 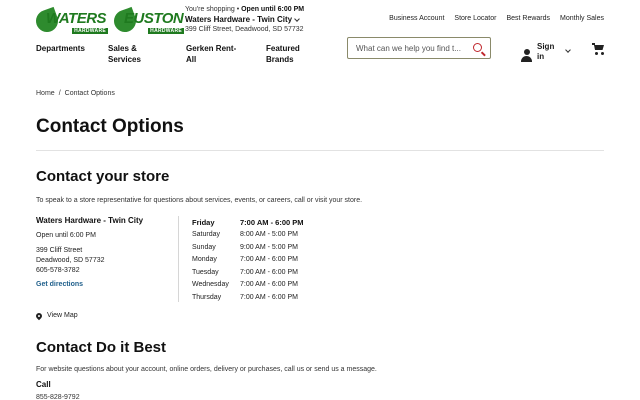 What do you see at coordinates (475, 18) in the screenshot?
I see `store-locator-link: Store Locator` at bounding box center [475, 18].